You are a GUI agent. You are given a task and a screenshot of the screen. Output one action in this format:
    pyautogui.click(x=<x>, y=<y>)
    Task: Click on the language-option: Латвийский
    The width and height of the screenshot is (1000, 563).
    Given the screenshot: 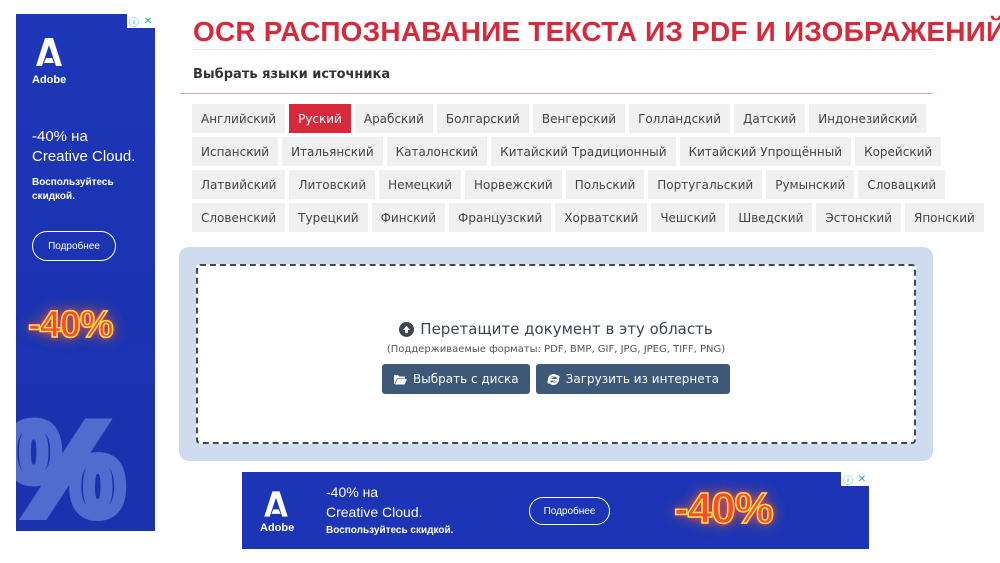 What is the action you would take?
    pyautogui.click(x=239, y=184)
    